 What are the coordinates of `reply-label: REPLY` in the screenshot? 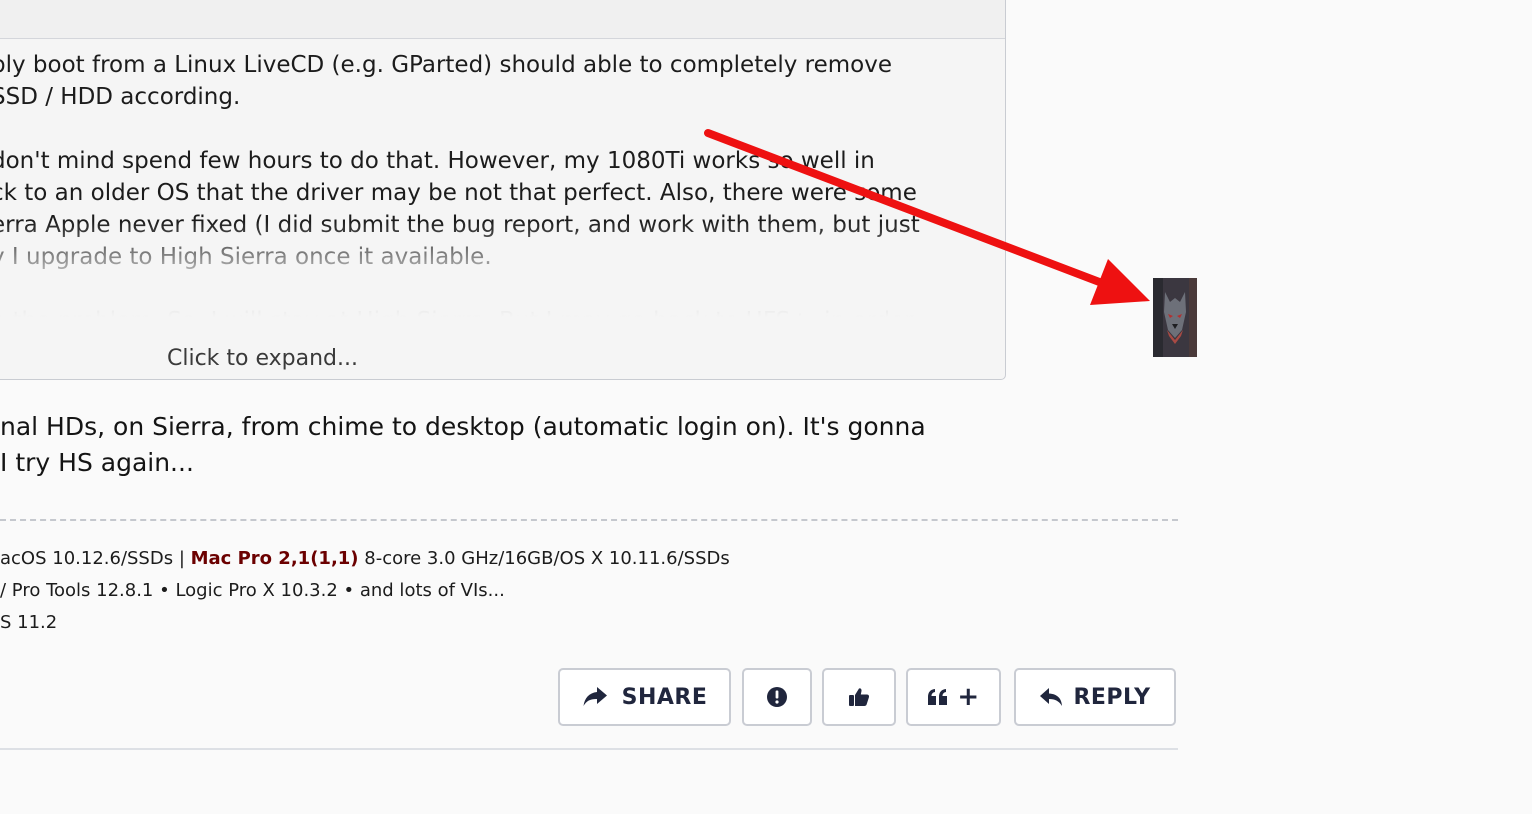 It's located at (1112, 697).